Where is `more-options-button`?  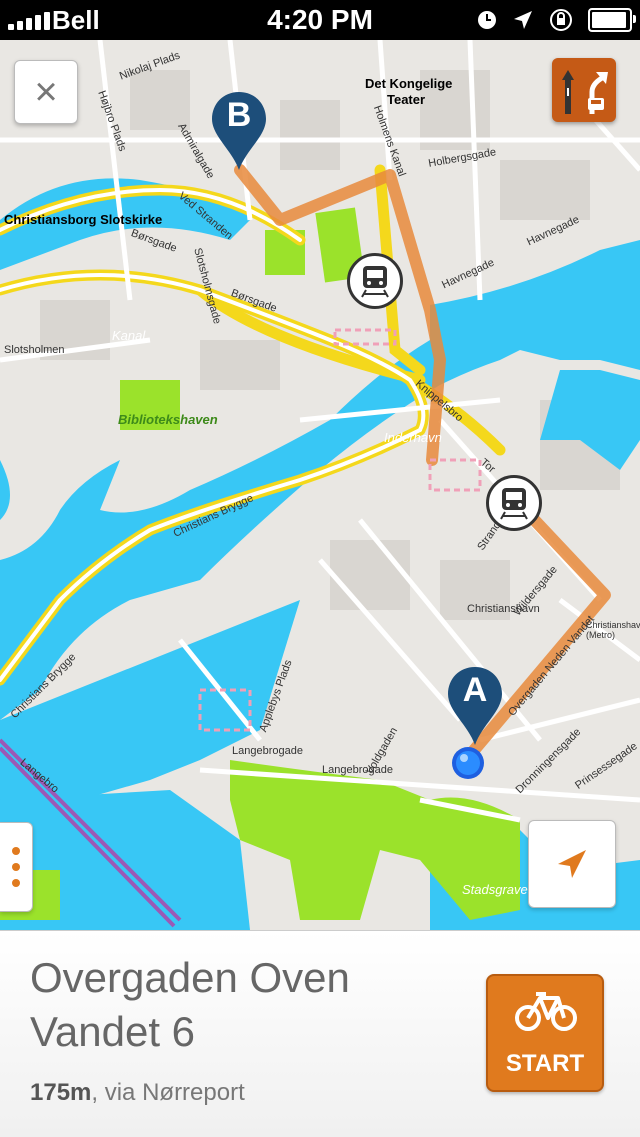 more-options-button is located at coordinates (16, 867).